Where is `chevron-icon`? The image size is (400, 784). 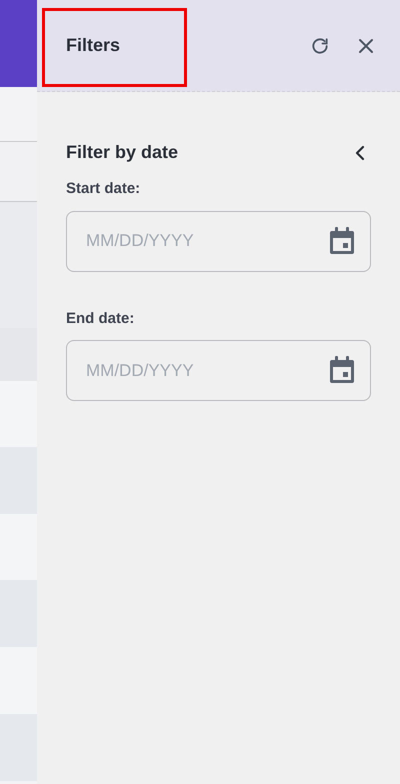
chevron-icon is located at coordinates (360, 152).